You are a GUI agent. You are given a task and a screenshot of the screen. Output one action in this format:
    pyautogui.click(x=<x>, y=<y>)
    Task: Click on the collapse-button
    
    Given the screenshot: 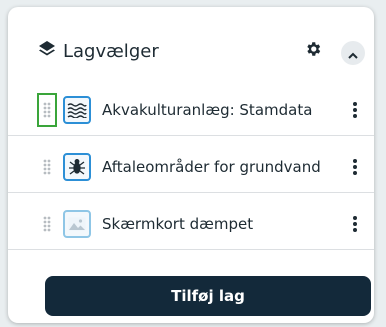 What is the action you would take?
    pyautogui.click(x=353, y=53)
    